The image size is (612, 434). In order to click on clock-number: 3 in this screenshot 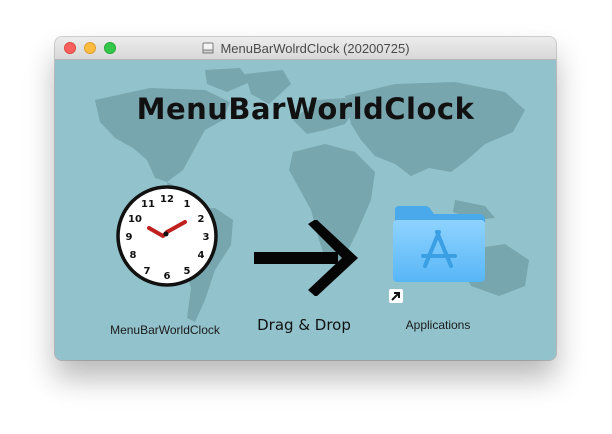, I will do `click(206, 237)`.